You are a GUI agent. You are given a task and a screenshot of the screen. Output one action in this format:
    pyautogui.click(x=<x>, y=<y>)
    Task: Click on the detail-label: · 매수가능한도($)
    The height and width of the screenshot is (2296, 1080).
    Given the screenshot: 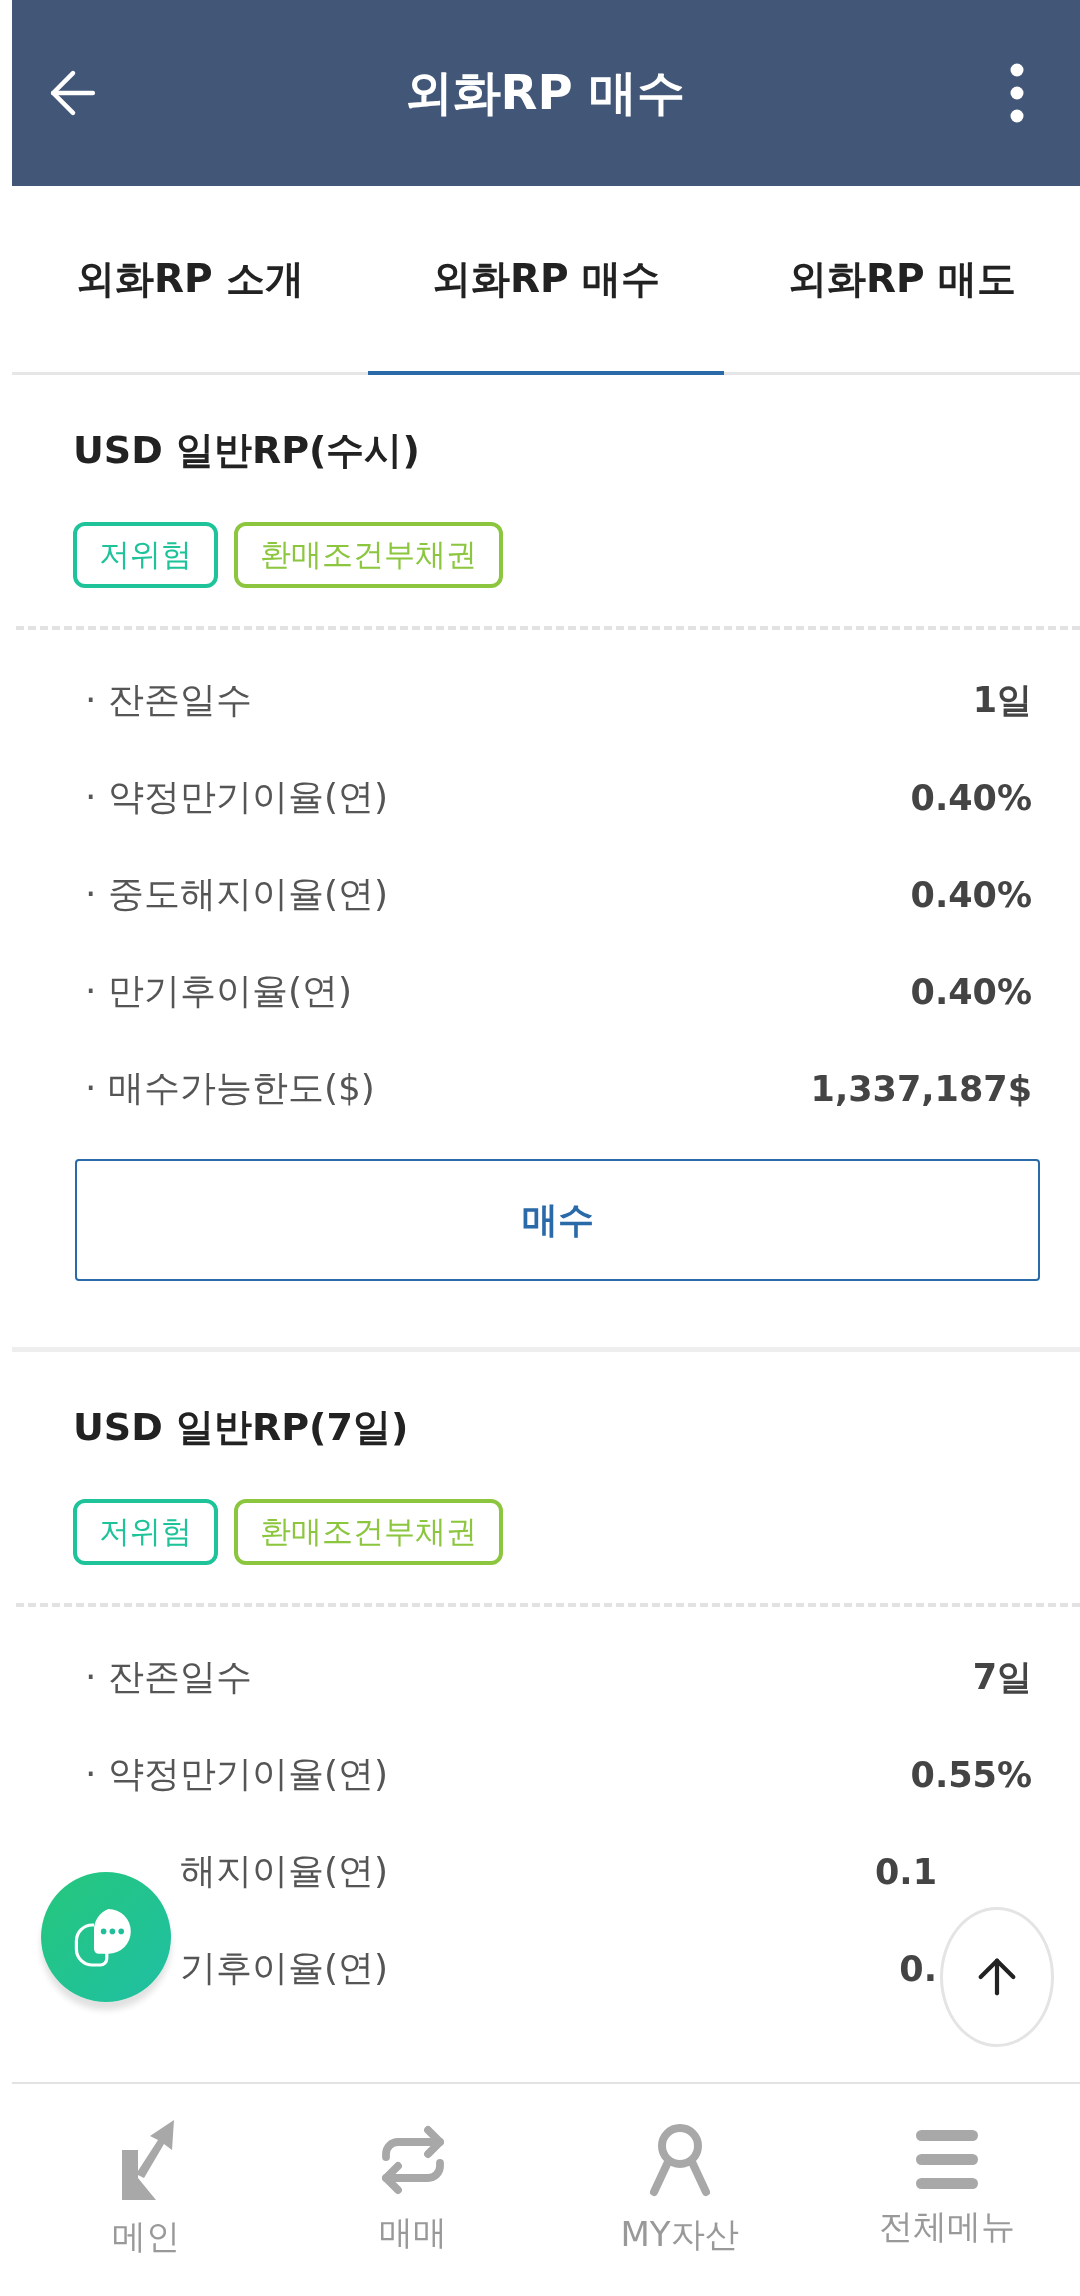 What is the action you would take?
    pyautogui.click(x=230, y=1088)
    